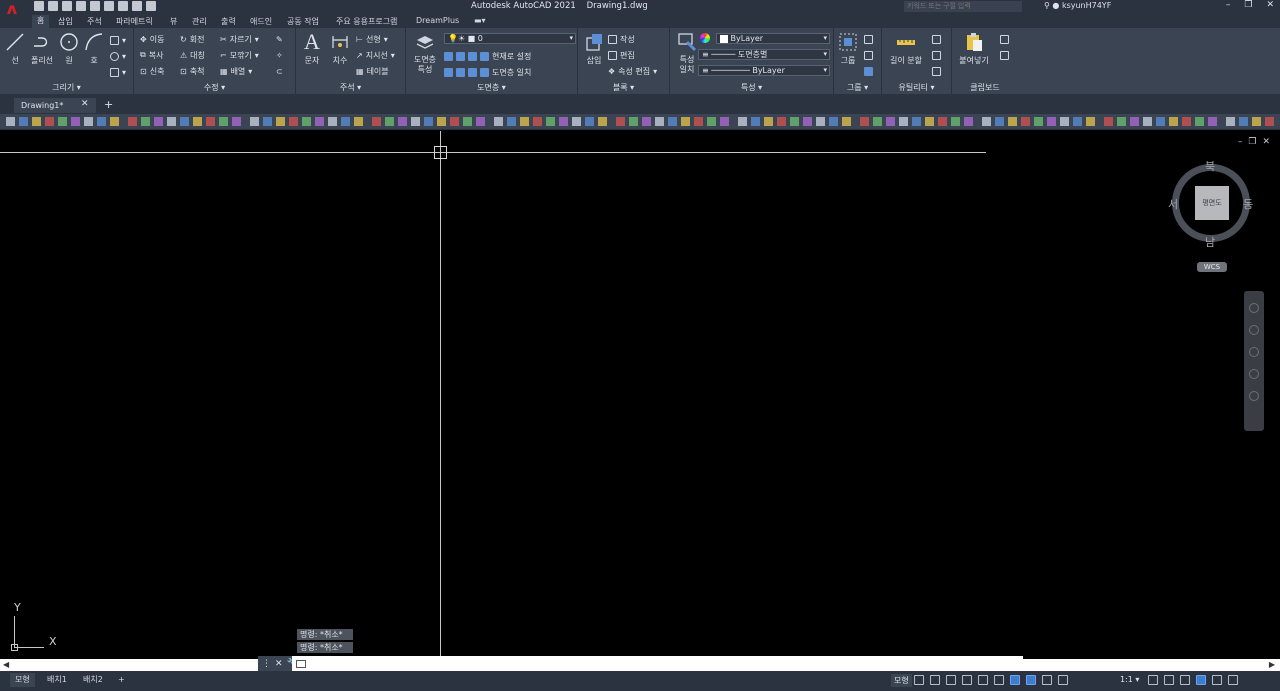  What do you see at coordinates (1217, 680) in the screenshot?
I see `clean-screen-icon` at bounding box center [1217, 680].